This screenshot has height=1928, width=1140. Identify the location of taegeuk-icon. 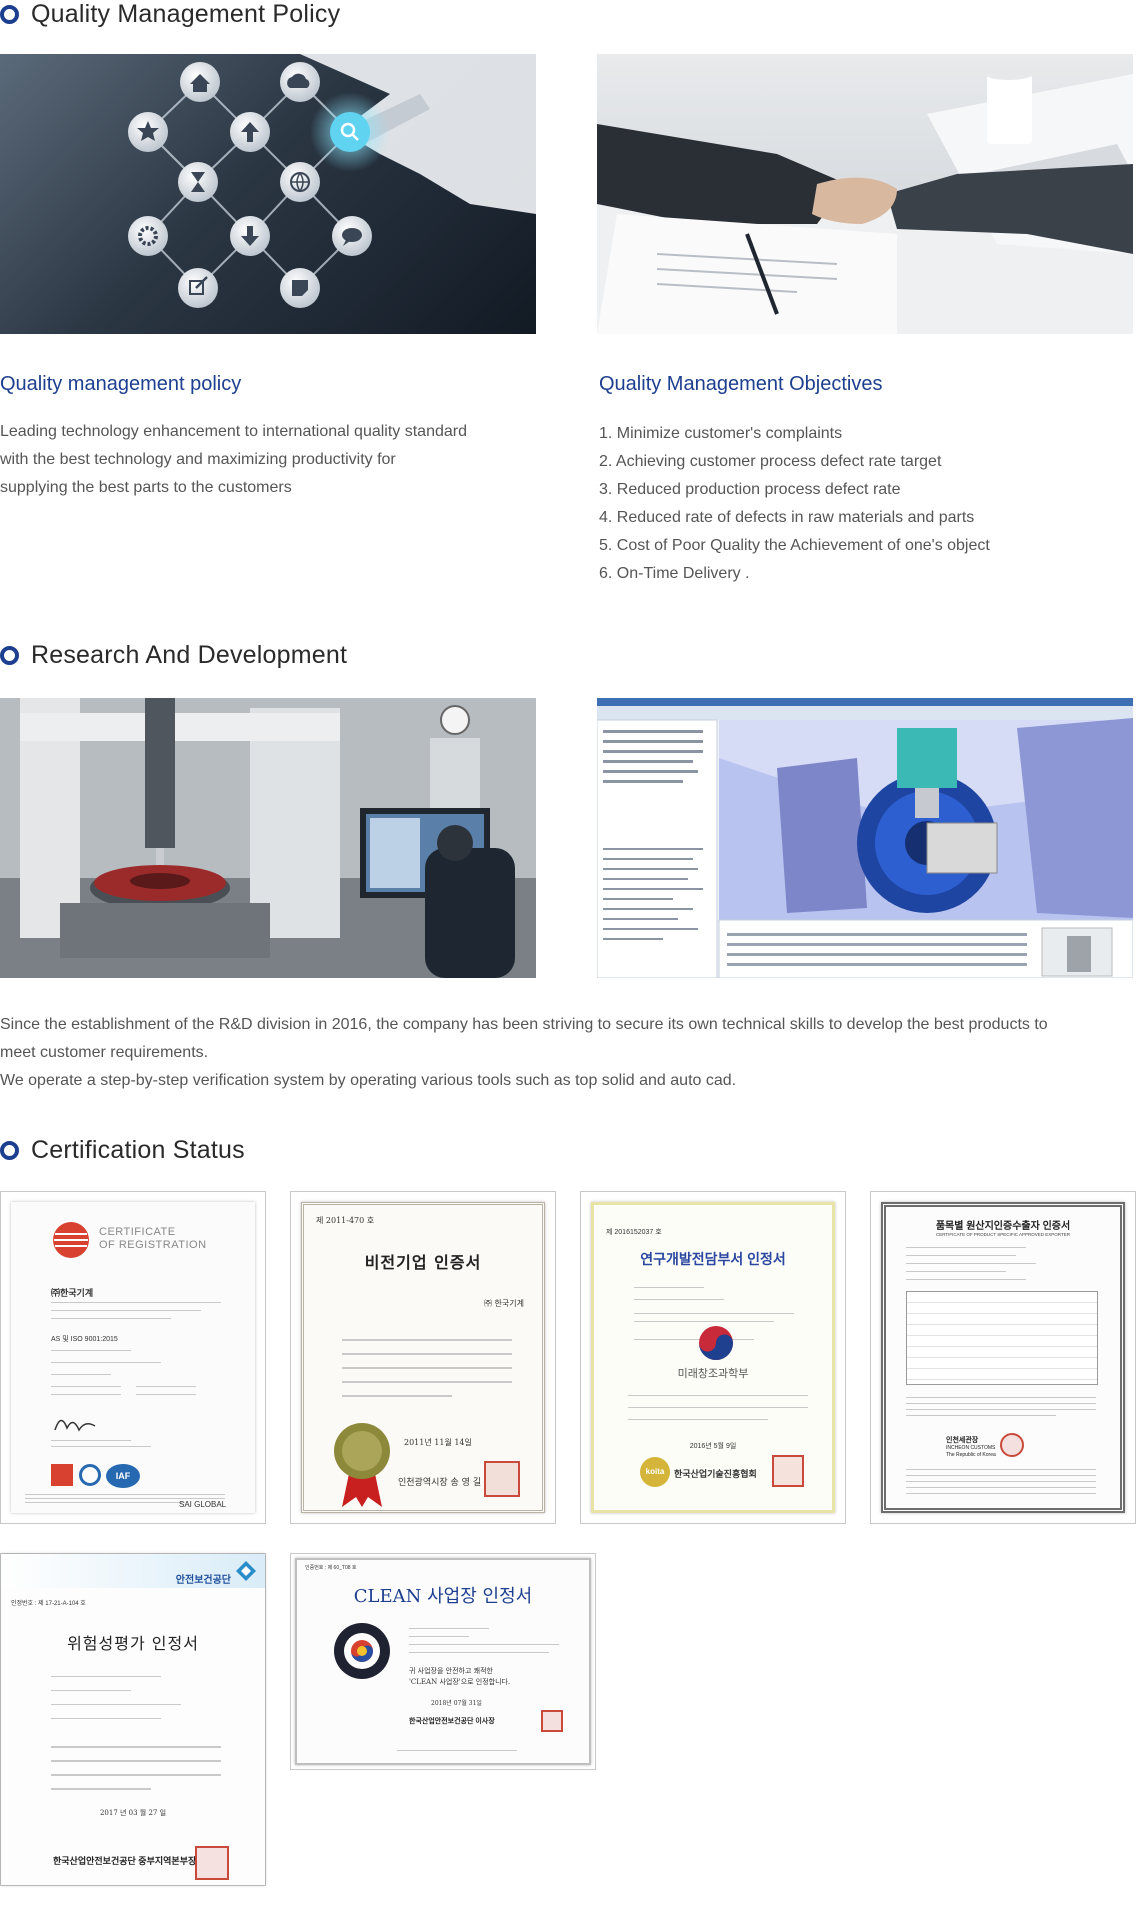
(716, 1343).